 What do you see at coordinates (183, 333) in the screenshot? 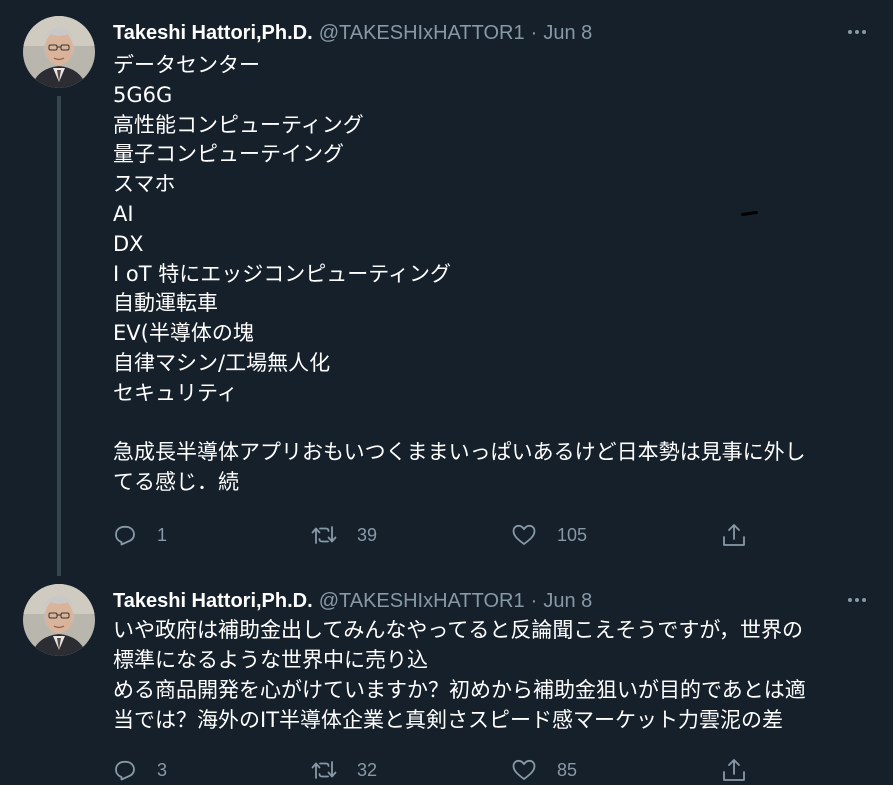
I see `tweet-text-line: EV(半導体の塊` at bounding box center [183, 333].